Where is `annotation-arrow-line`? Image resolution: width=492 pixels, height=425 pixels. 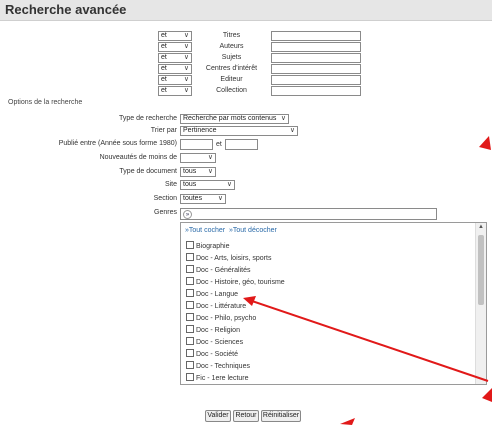
annotation-arrow-line is located at coordinates (370, 341).